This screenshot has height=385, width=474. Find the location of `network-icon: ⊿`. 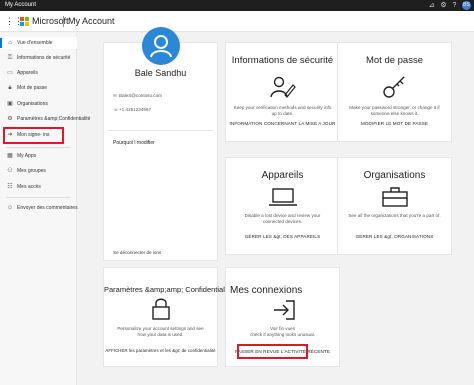

network-icon: ⊿ is located at coordinates (431, 5).